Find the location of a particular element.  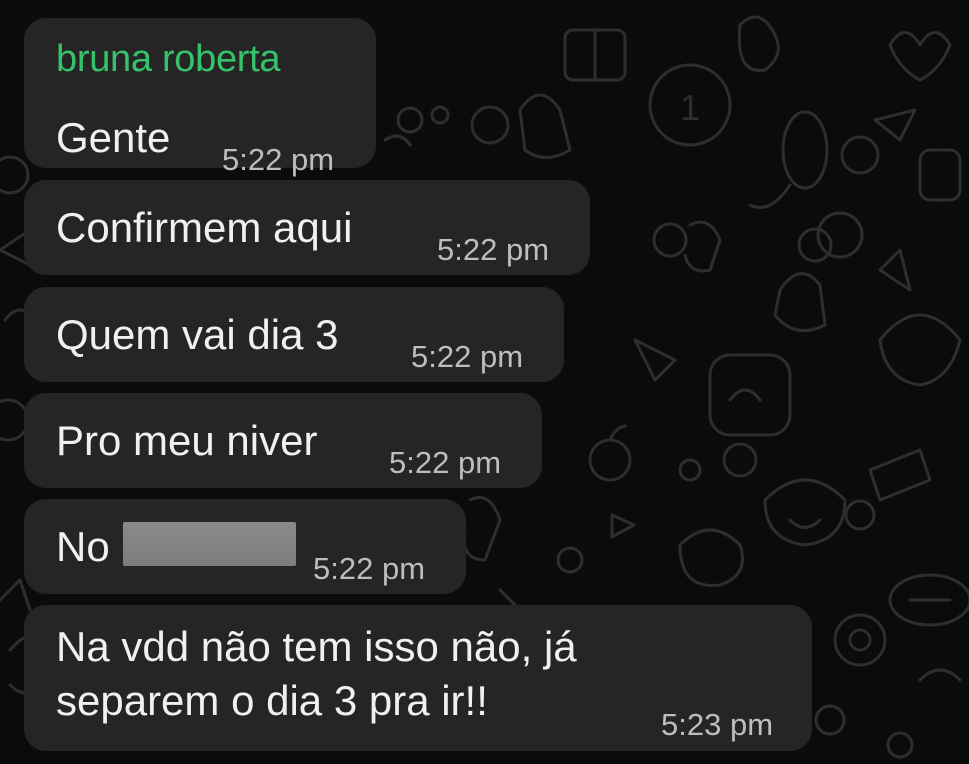

message-text: Gente is located at coordinates (113, 137).